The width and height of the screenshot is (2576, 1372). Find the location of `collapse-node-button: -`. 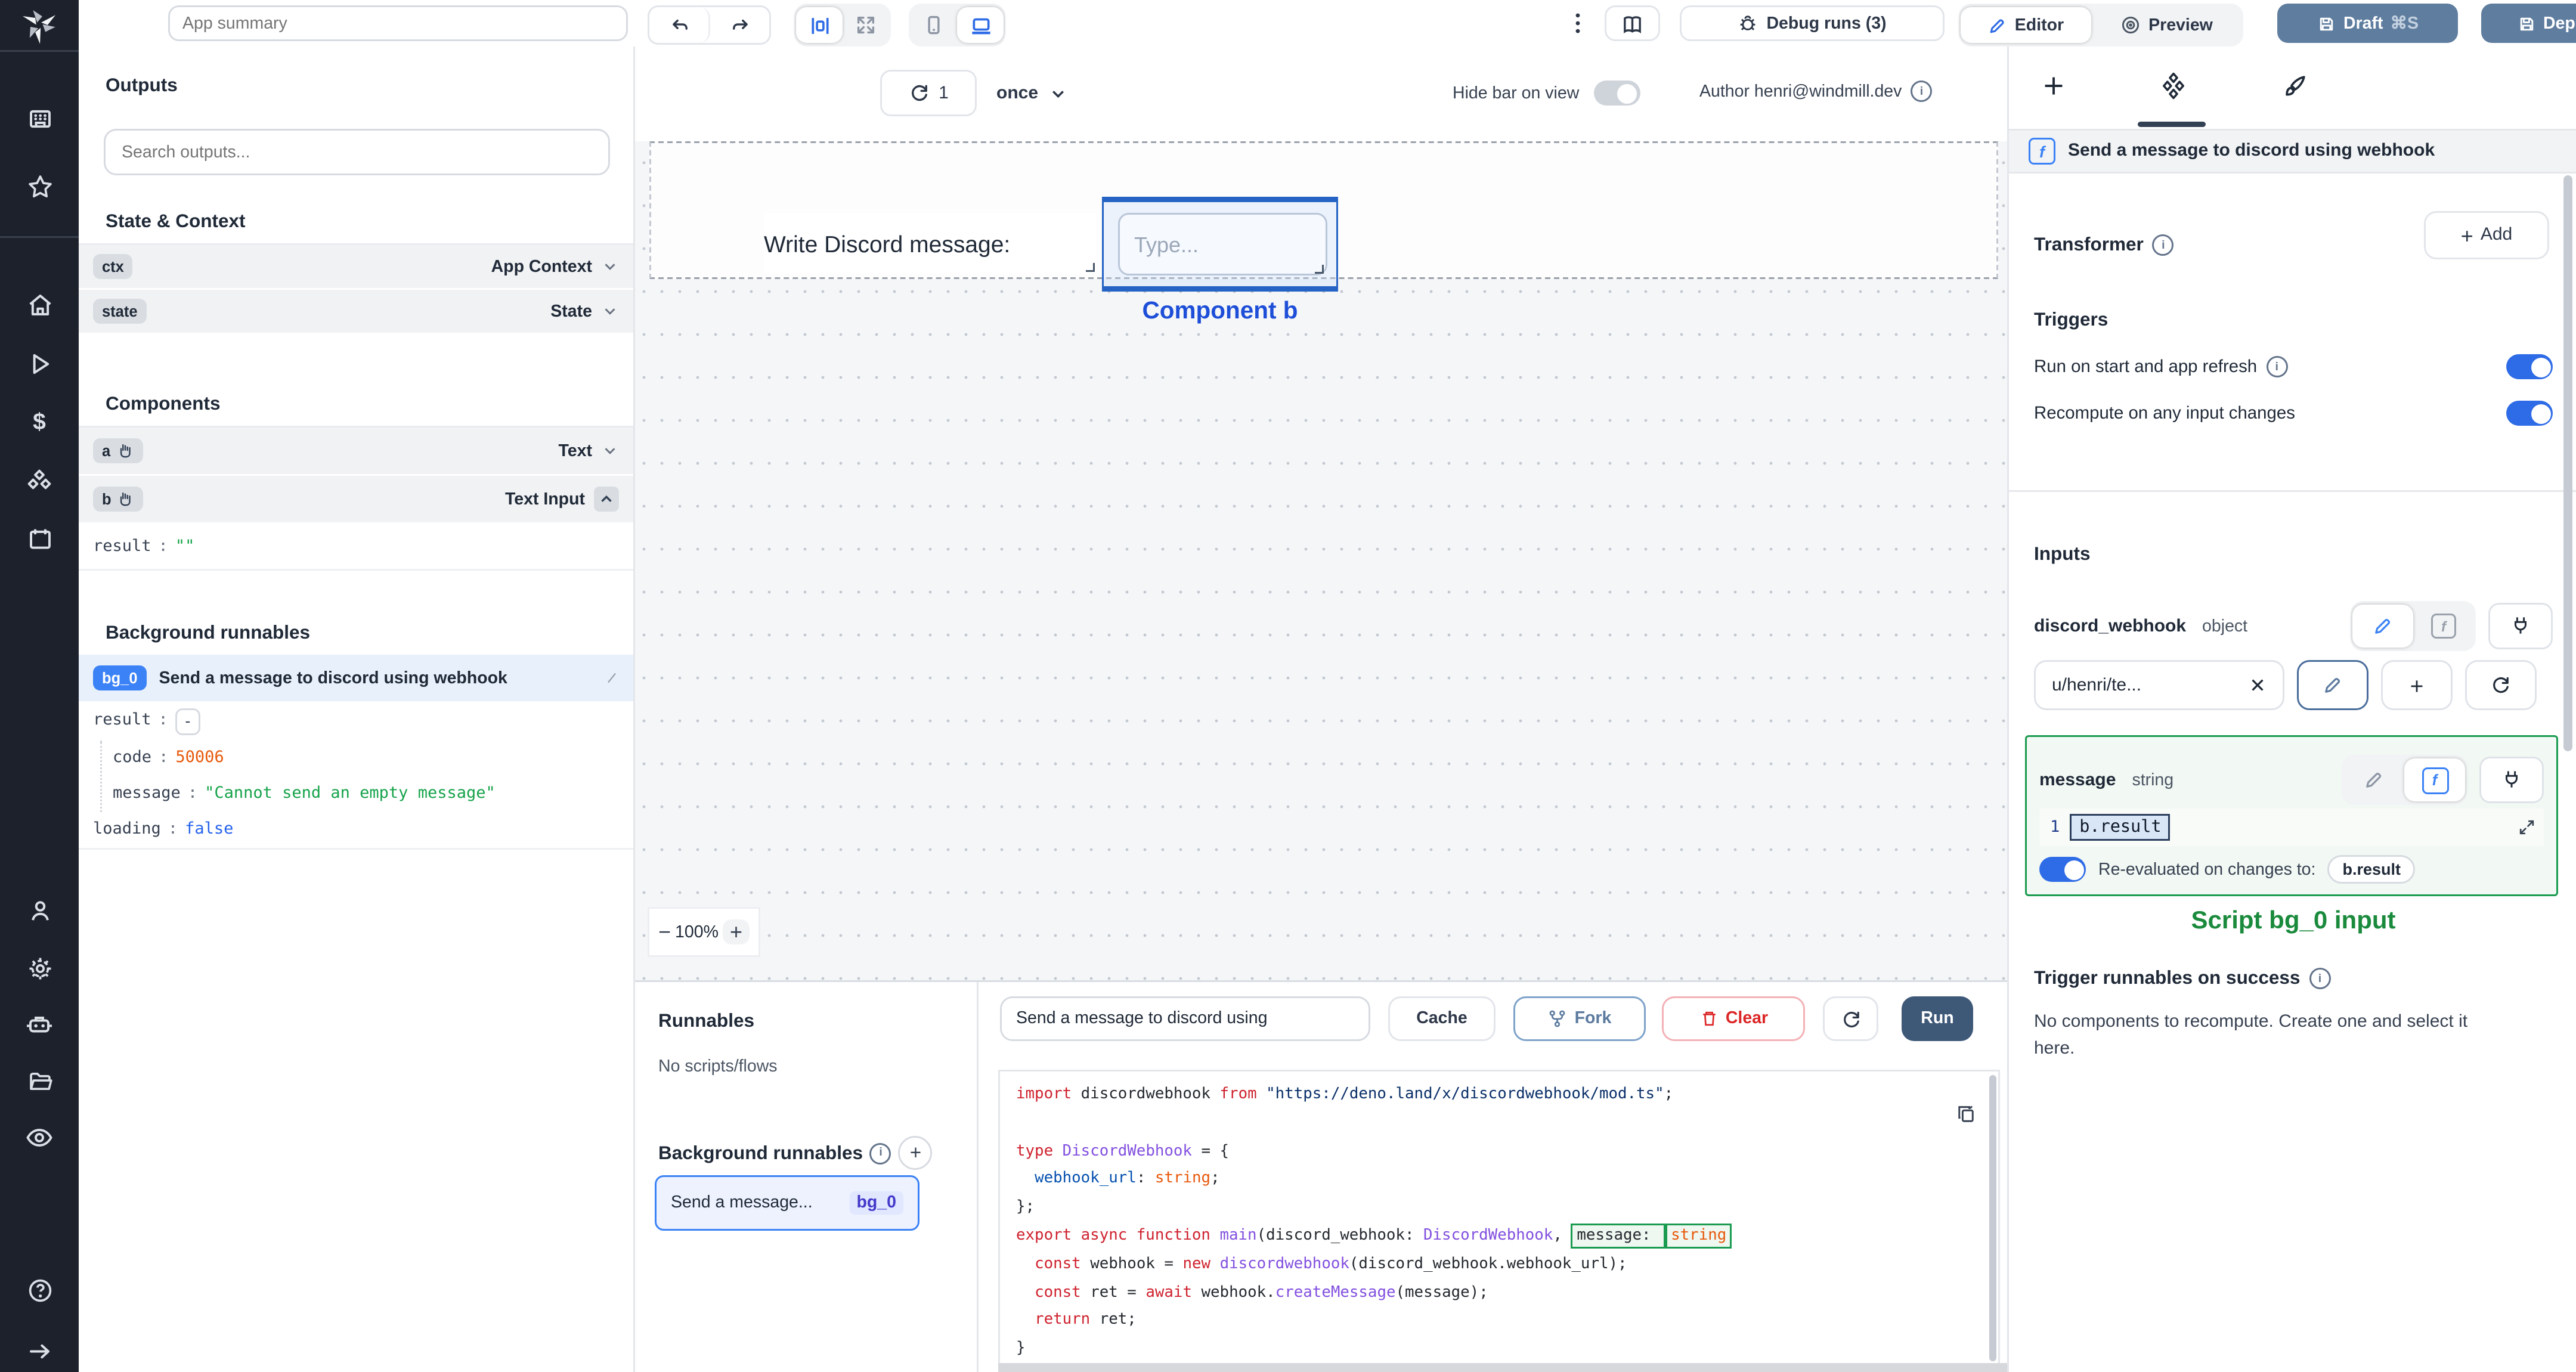

collapse-node-button: - is located at coordinates (187, 721).